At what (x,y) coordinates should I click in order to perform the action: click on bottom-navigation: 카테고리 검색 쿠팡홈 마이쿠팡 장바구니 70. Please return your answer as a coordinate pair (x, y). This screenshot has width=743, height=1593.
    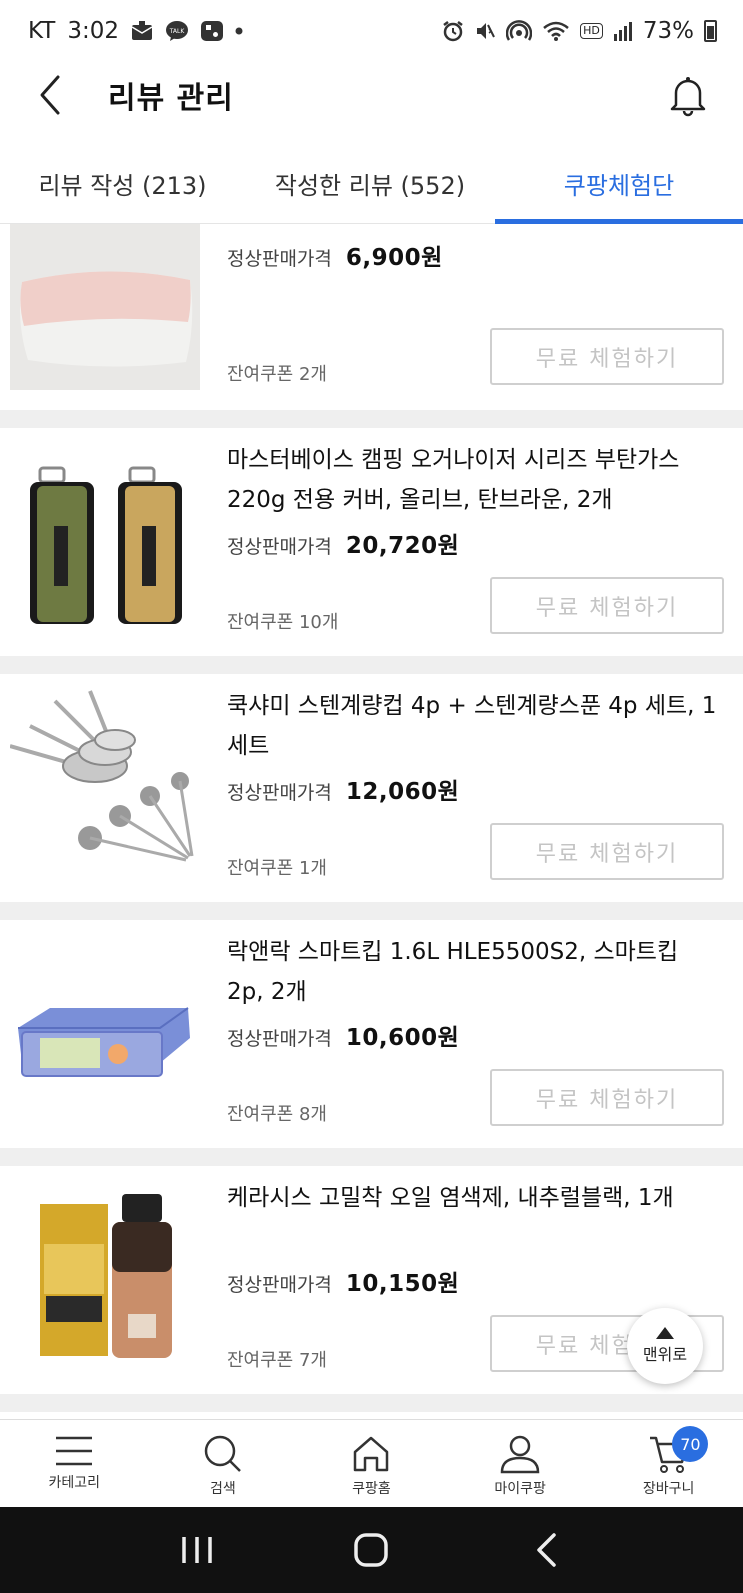
    Looking at the image, I should click on (371, 1463).